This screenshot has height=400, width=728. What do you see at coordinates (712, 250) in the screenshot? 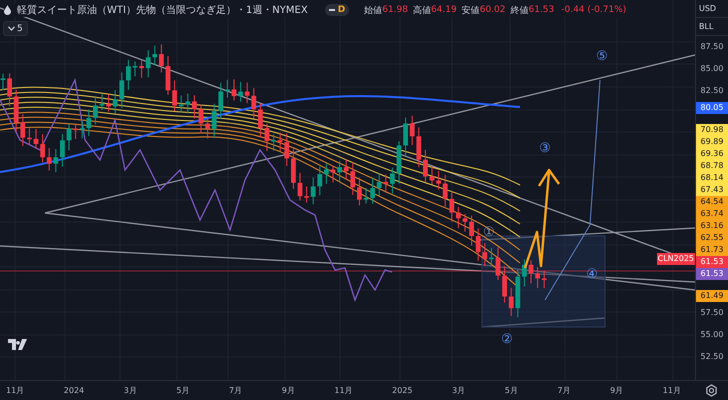
I see `price-badge: 61.73` at bounding box center [712, 250].